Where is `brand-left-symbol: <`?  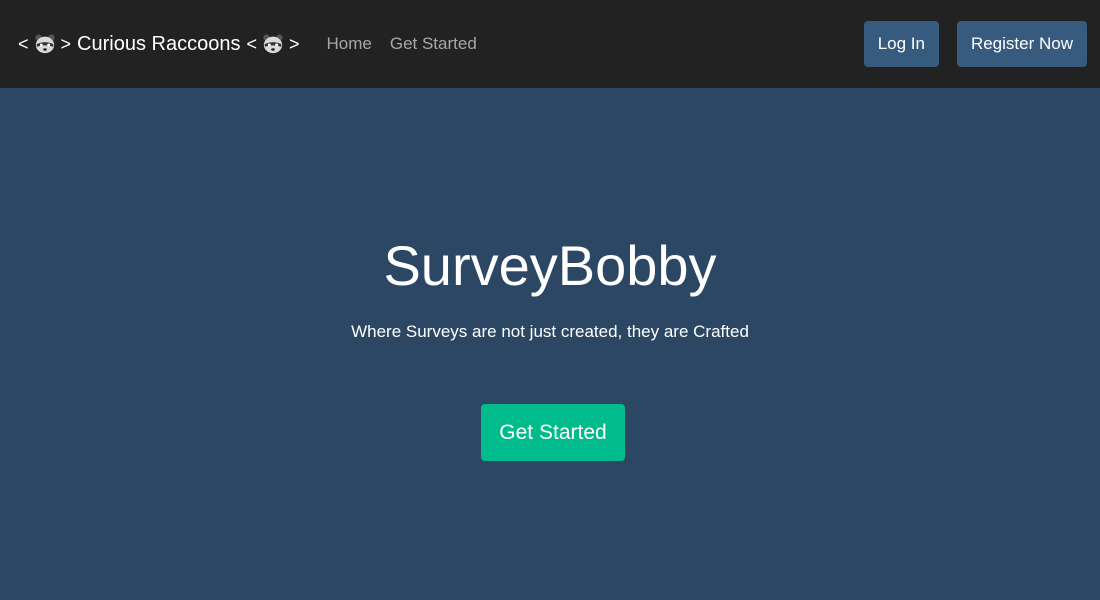 brand-left-symbol: < is located at coordinates (23, 43).